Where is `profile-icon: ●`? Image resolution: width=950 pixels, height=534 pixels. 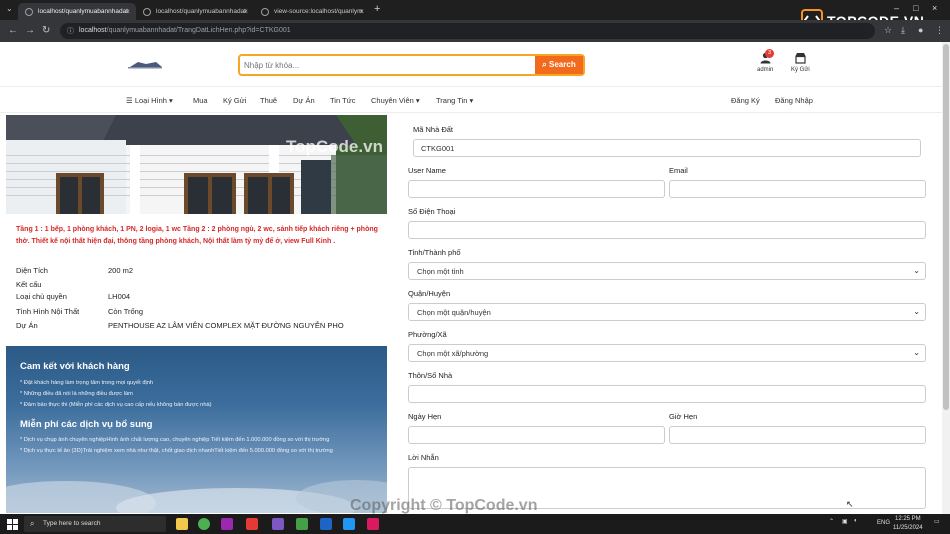 profile-icon: ● is located at coordinates (920, 30).